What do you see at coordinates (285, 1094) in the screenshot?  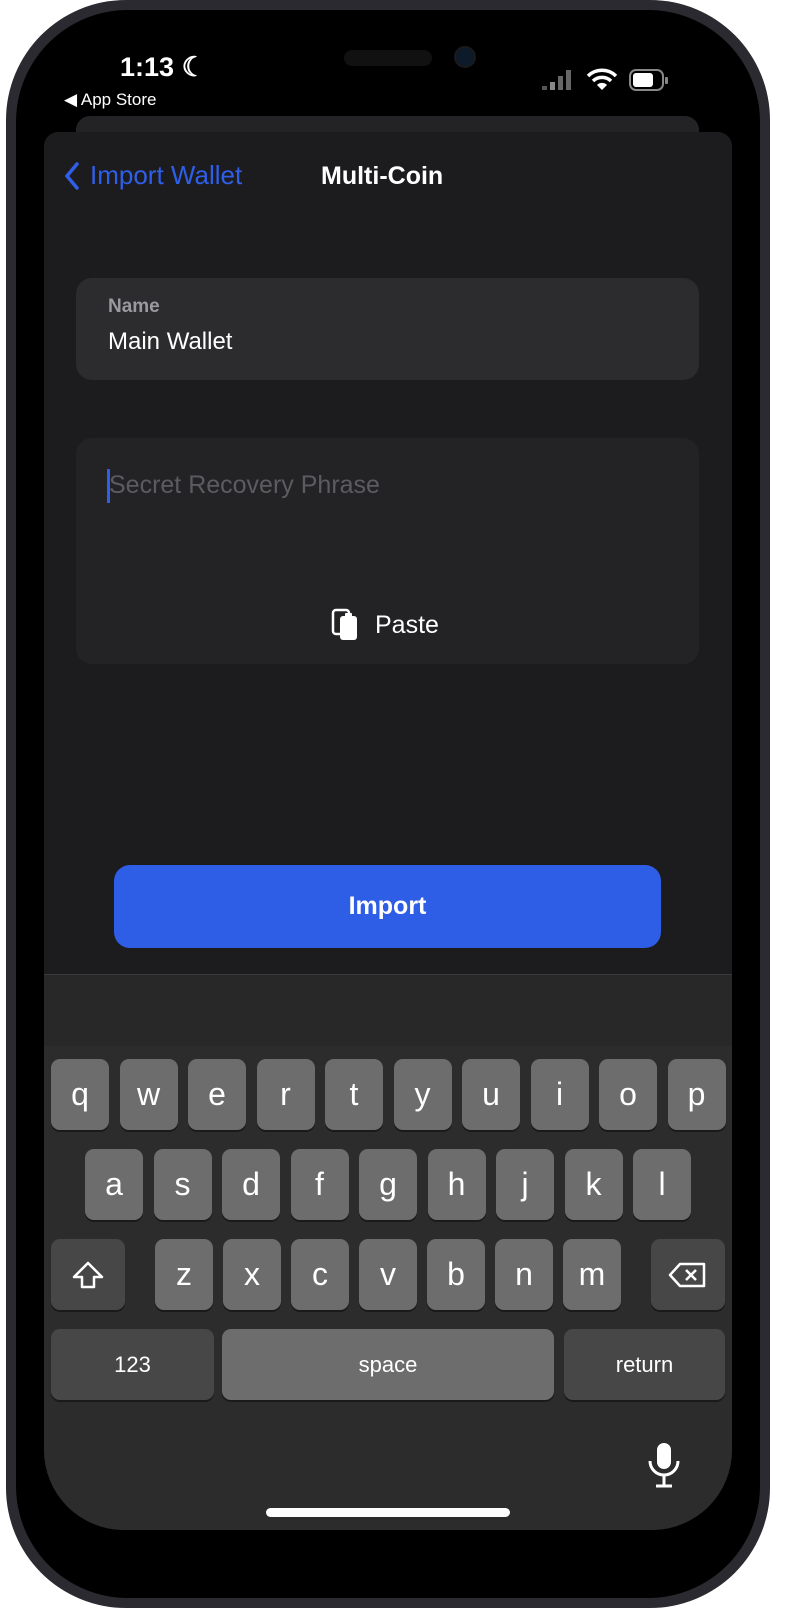 I see `key-r: r` at bounding box center [285, 1094].